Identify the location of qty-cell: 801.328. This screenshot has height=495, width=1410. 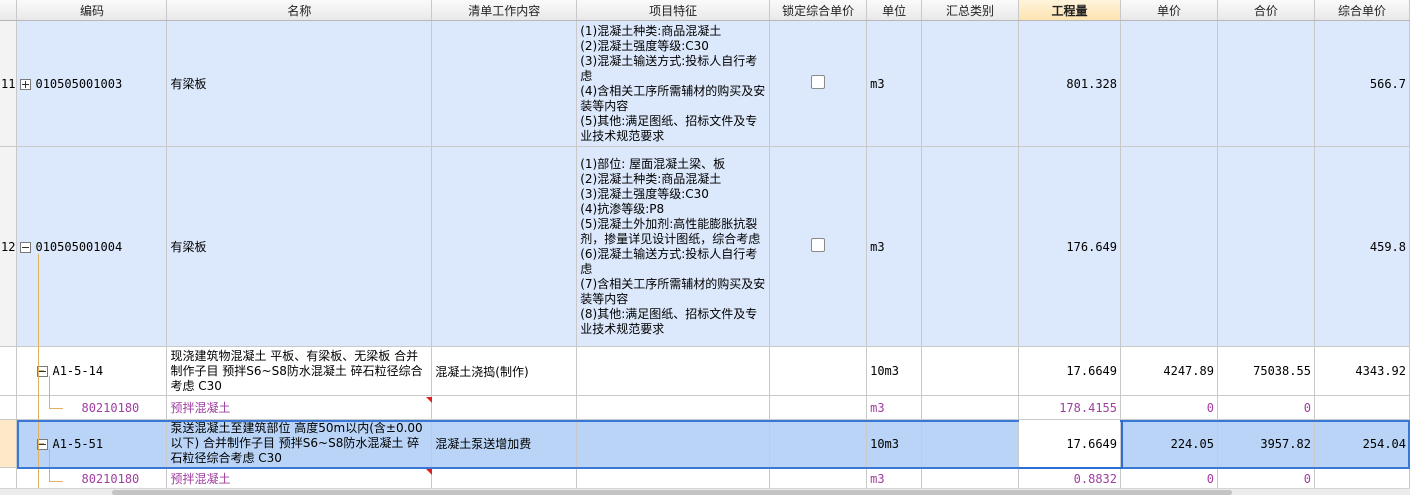
(1069, 83).